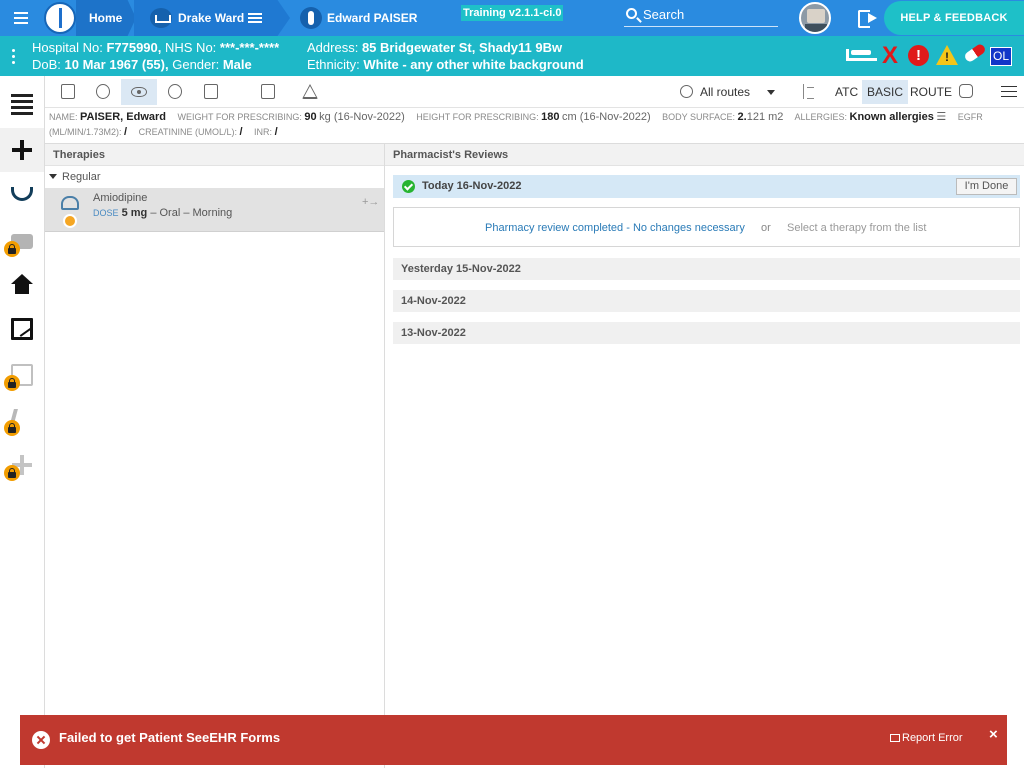 Image resolution: width=1024 pixels, height=768 pixels. What do you see at coordinates (60, 18) in the screenshot?
I see `app-logo` at bounding box center [60, 18].